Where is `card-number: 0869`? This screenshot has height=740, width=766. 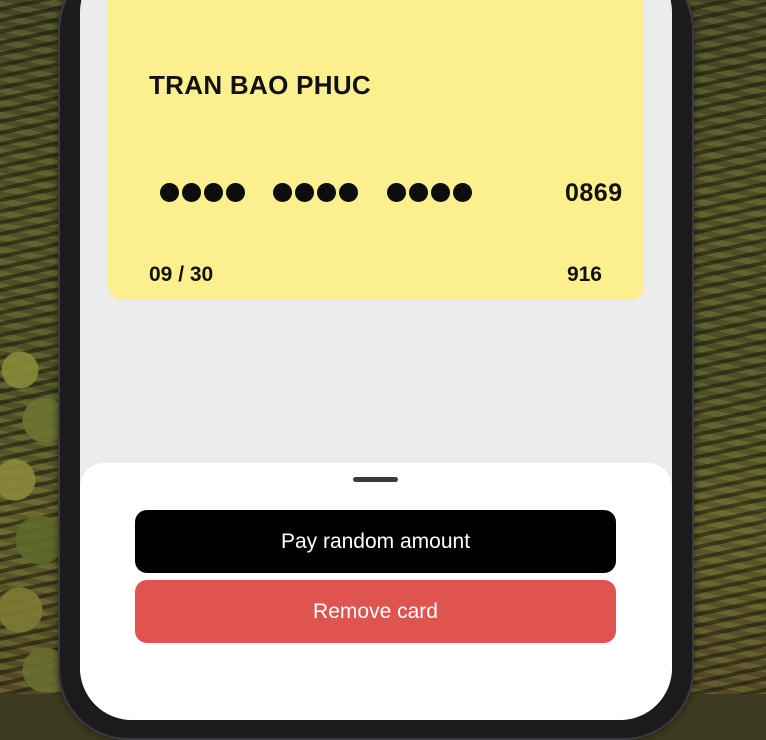
card-number: 0869 is located at coordinates (391, 192).